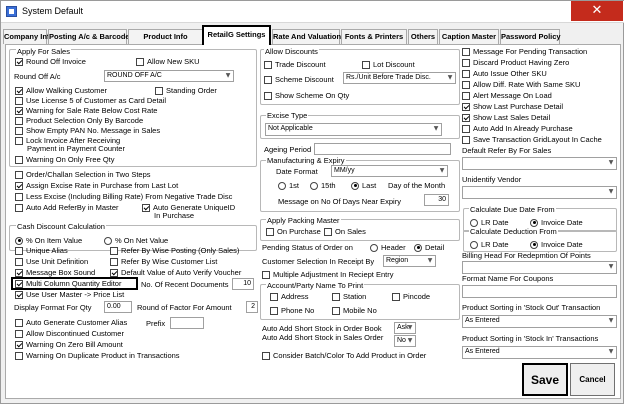  Describe the element at coordinates (507, 95) in the screenshot. I see `alert-message-load-checkbox: Alert Message On Load` at that location.